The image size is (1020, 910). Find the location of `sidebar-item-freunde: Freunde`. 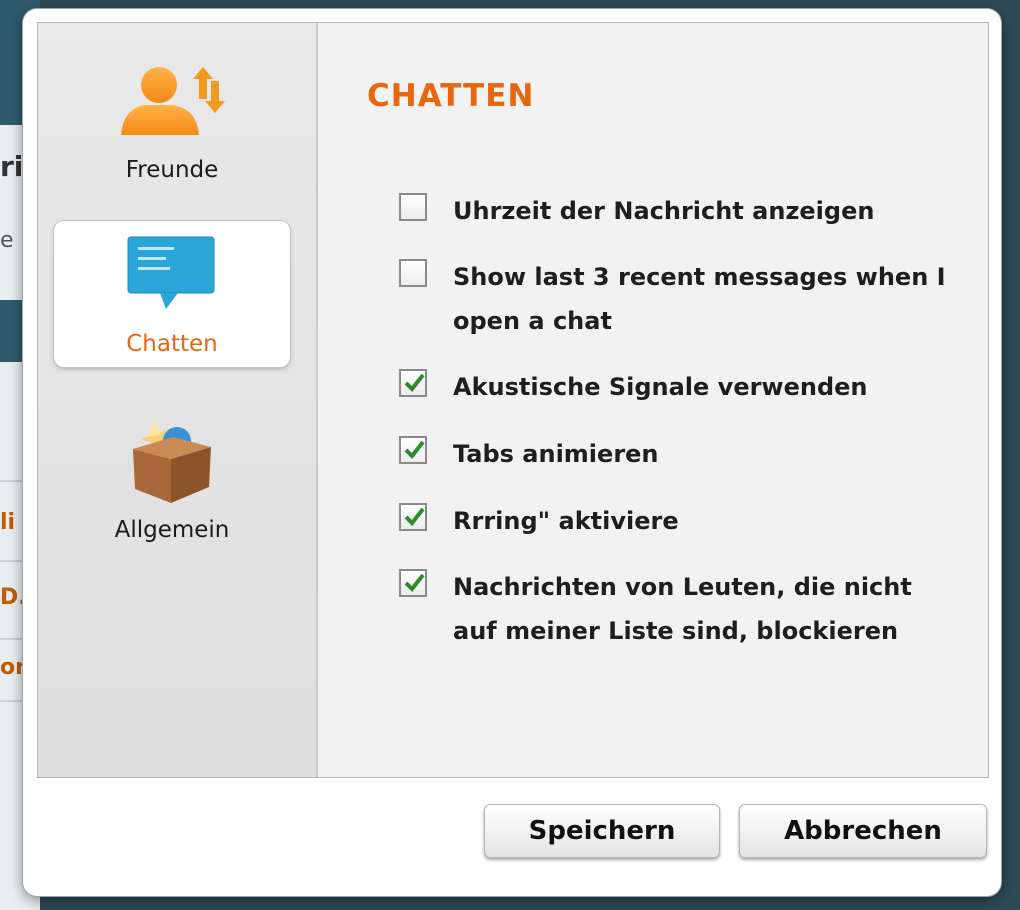

sidebar-item-freunde: Freunde is located at coordinates (172, 129).